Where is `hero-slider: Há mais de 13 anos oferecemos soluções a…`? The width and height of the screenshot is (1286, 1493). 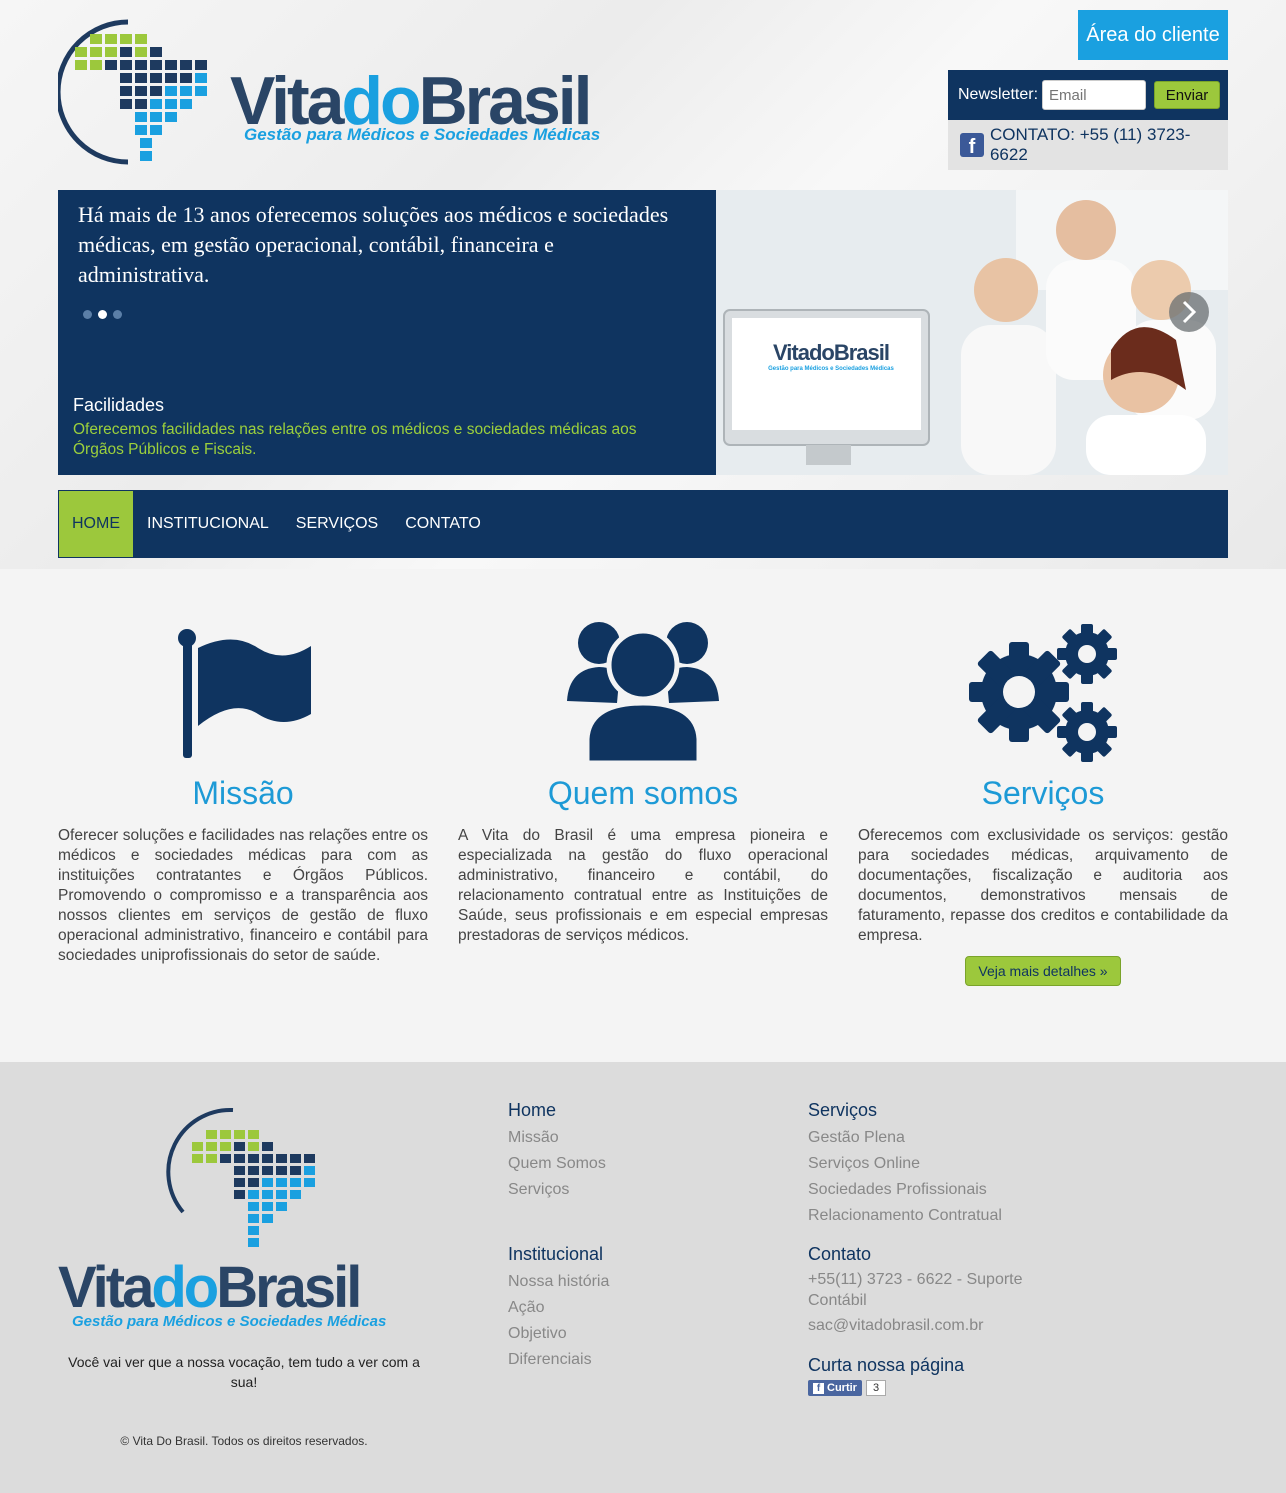
hero-slider: Há mais de 13 anos oferecemos soluções a… is located at coordinates (387, 332).